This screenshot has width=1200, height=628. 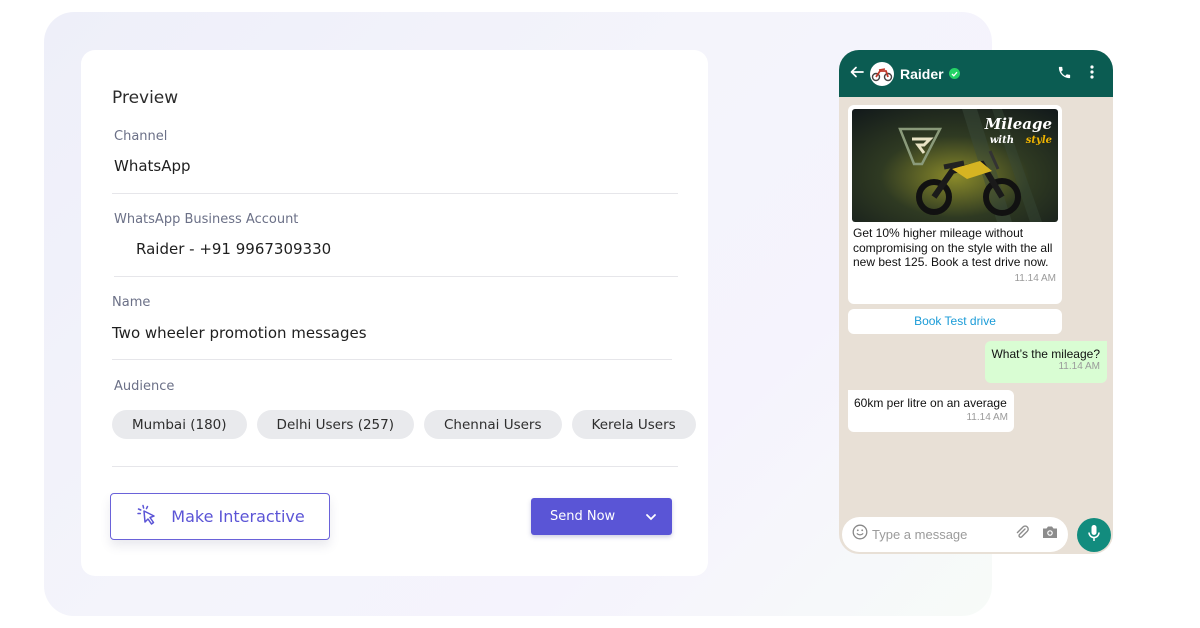 What do you see at coordinates (955, 321) in the screenshot?
I see `book-test-drive-button: Book Test drive` at bounding box center [955, 321].